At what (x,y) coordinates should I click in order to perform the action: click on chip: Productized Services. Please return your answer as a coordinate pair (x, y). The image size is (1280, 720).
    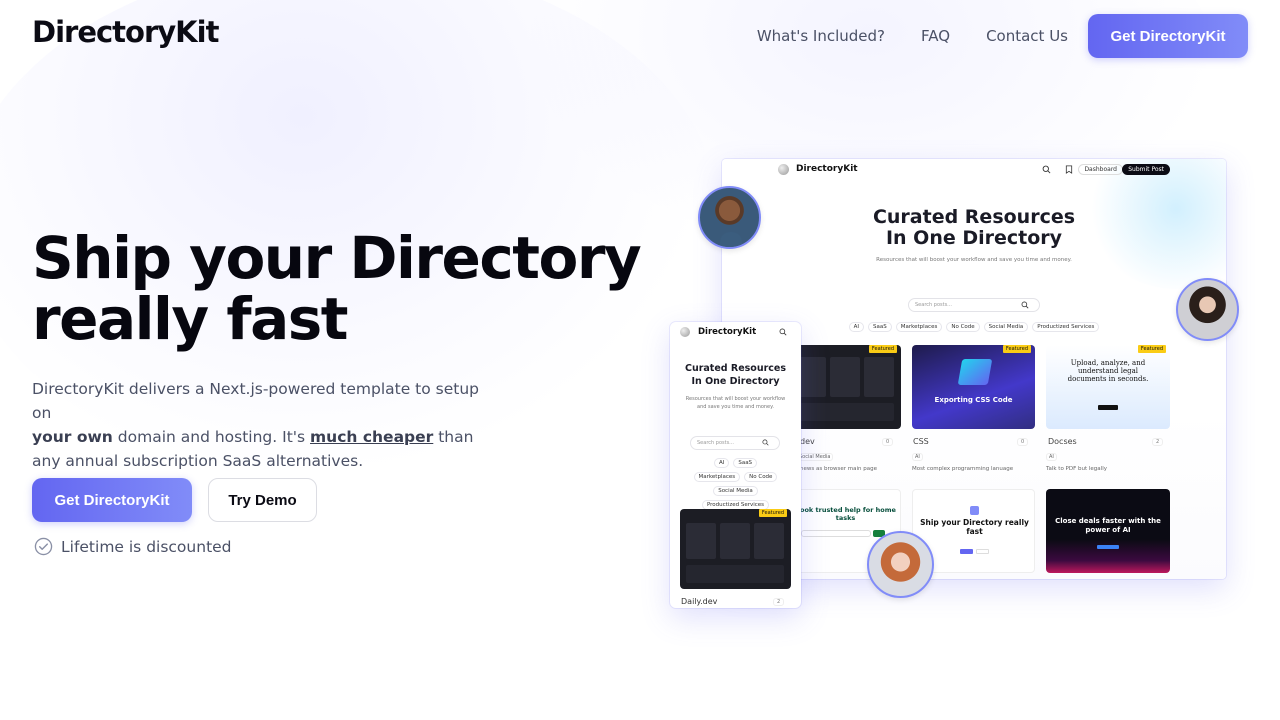
    Looking at the image, I should click on (1066, 327).